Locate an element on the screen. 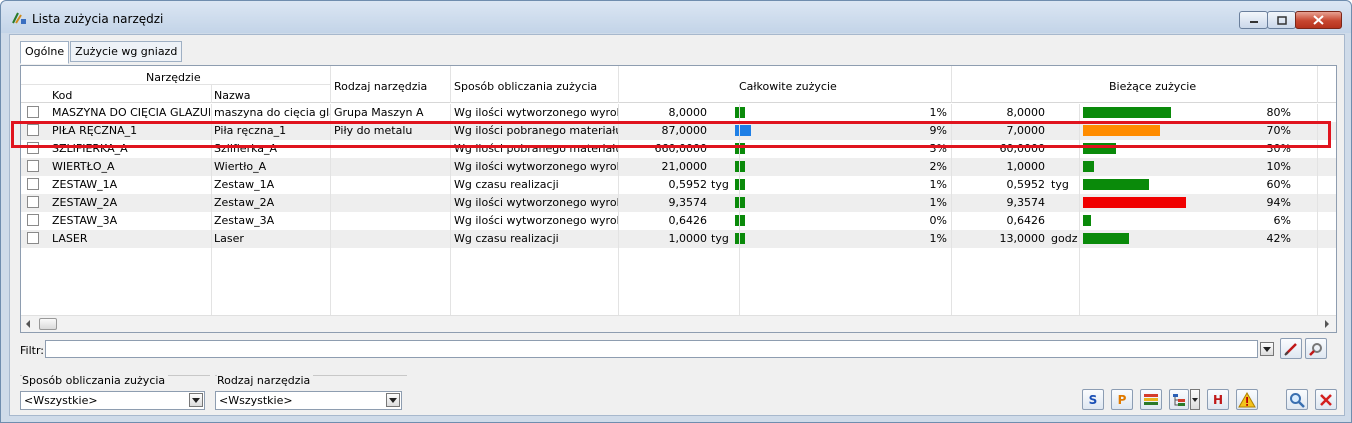  close-icon is located at coordinates (1318, 20).